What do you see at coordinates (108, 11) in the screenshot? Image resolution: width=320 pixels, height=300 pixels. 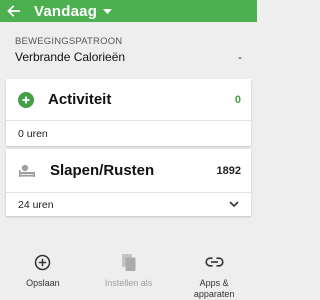 I see `caret-down-icon` at bounding box center [108, 11].